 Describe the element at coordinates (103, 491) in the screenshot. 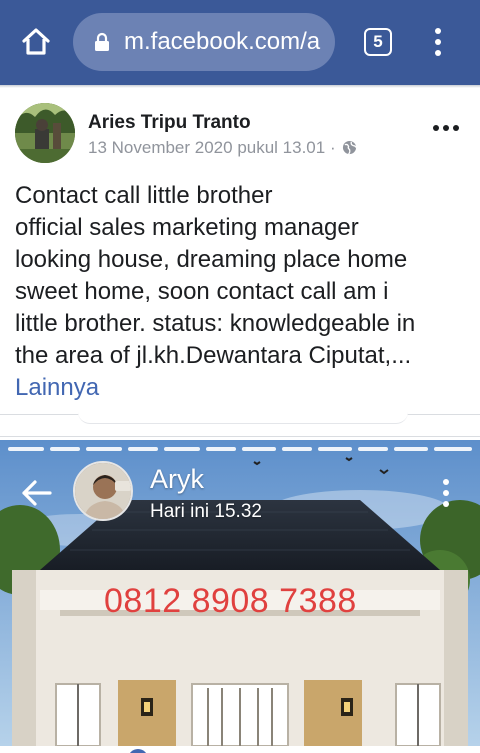

I see `status-avatar` at that location.